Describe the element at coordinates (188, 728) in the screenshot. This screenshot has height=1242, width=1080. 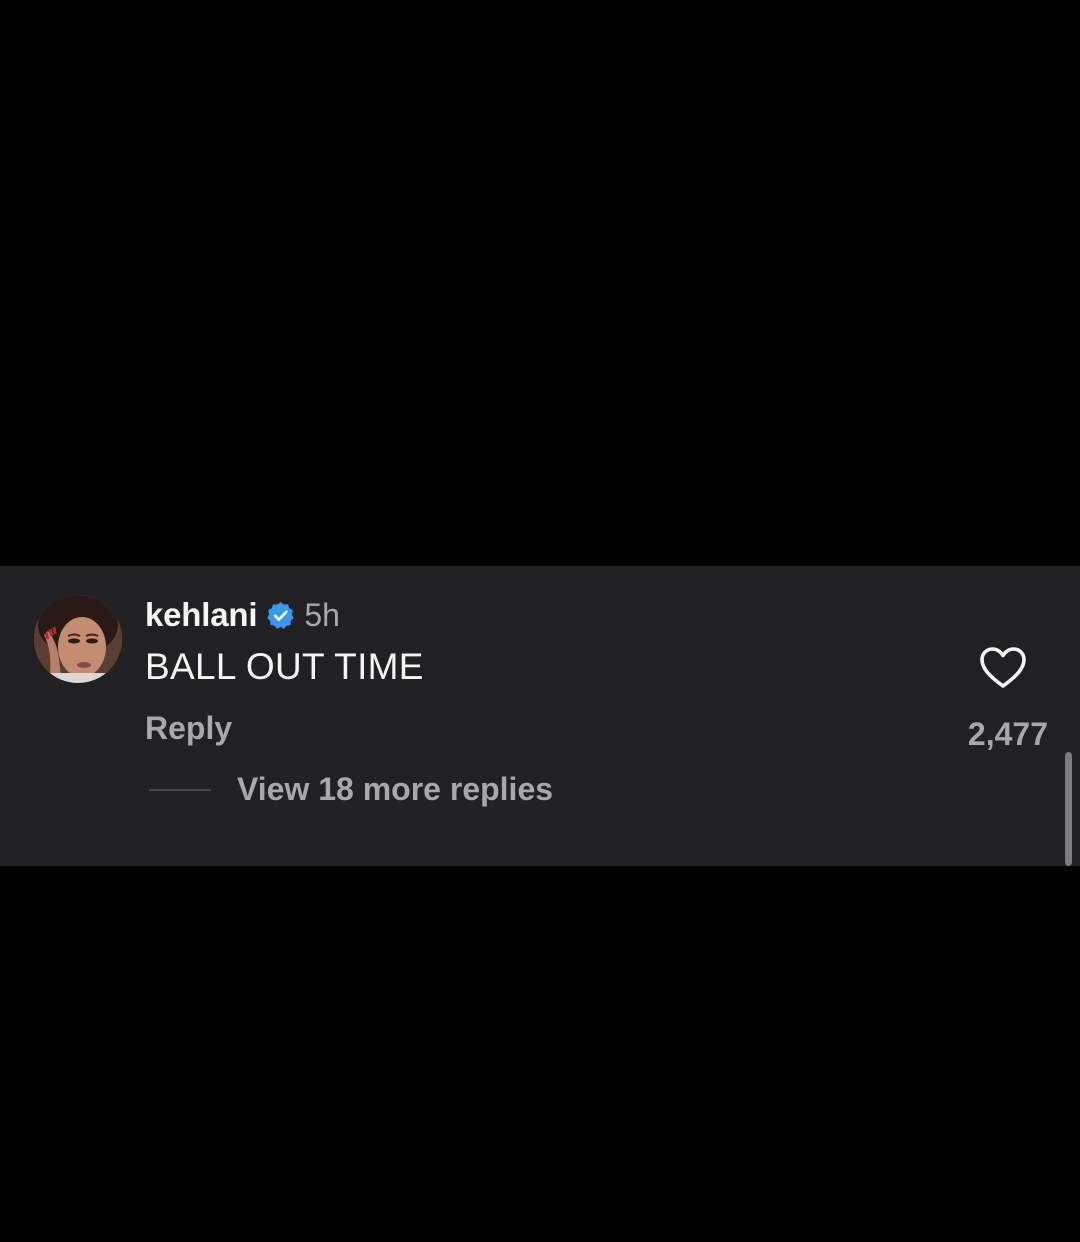
I see `reply-button: Reply` at that location.